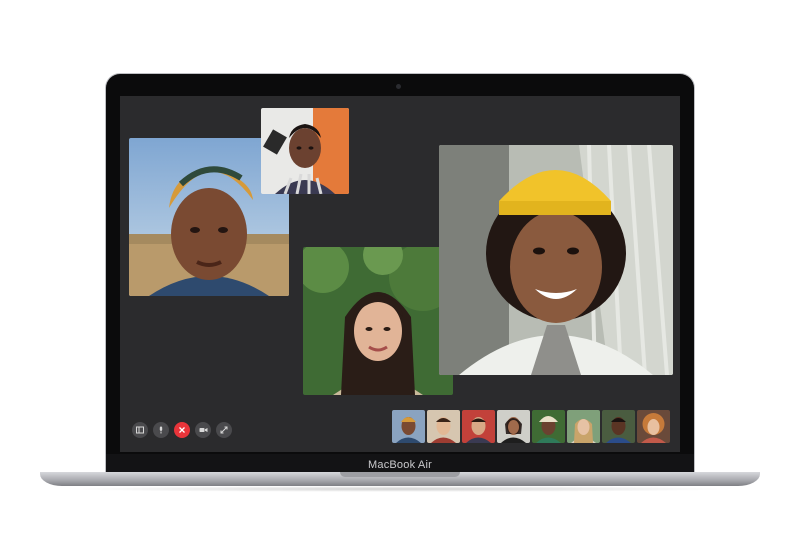  Describe the element at coordinates (378, 321) in the screenshot. I see `video-tile-long-hair` at that location.